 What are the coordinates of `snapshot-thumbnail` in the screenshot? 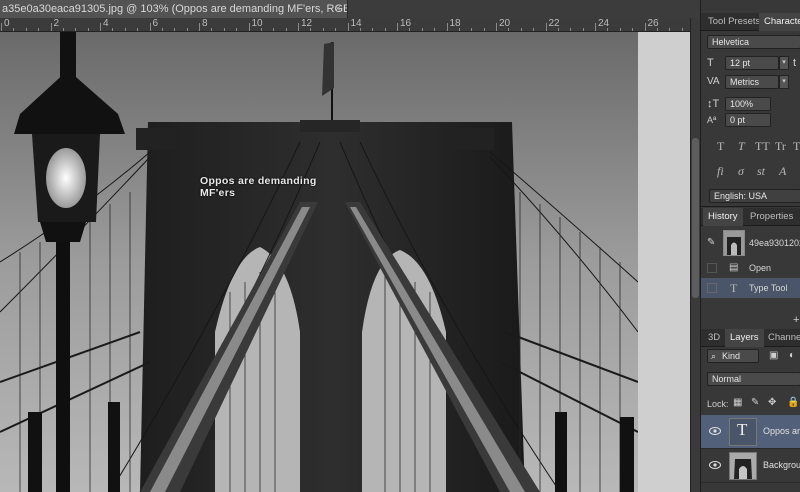 It's located at (734, 243).